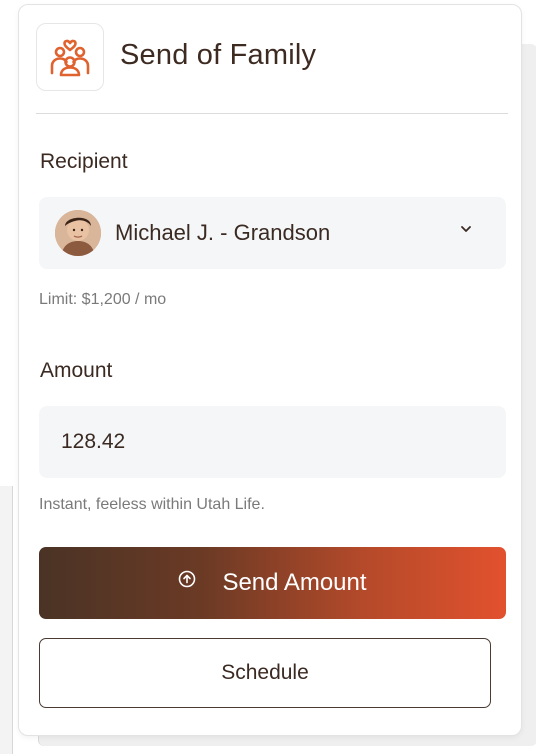  I want to click on recipient-select: Michael J. - Grandson, so click(272, 233).